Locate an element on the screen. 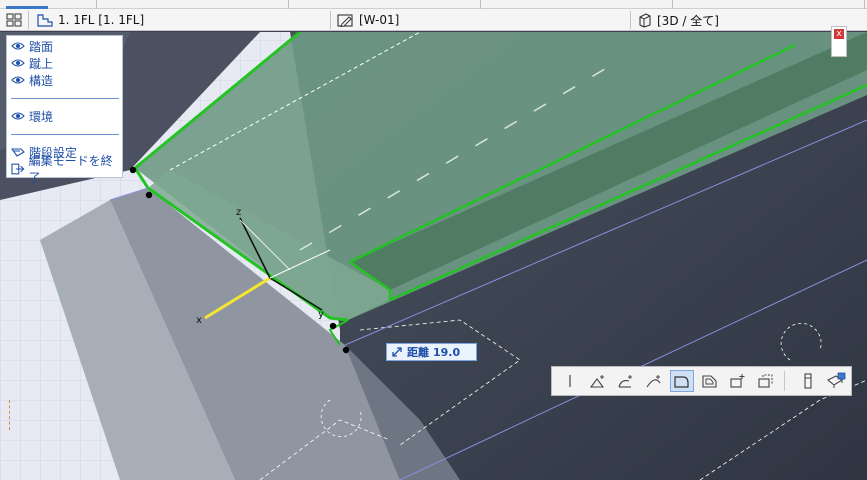  tab-3d-view: [3D / 全て] is located at coordinates (678, 20).